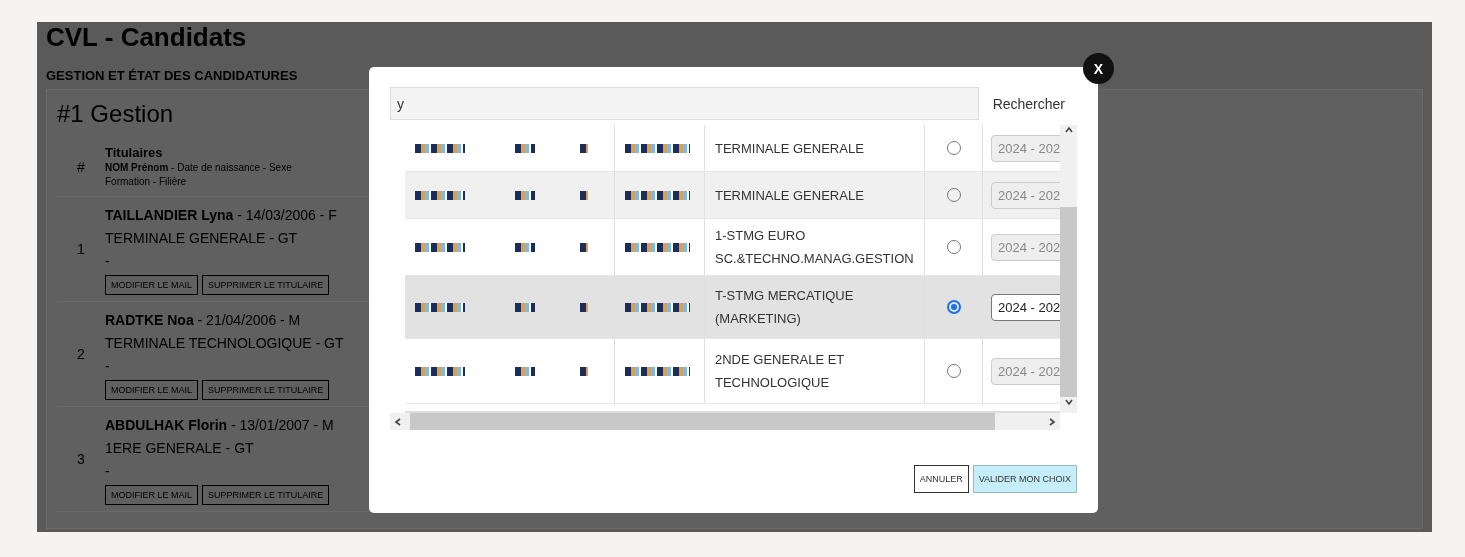 The width and height of the screenshot is (1465, 557). What do you see at coordinates (81, 354) in the screenshot?
I see `row-number: 2` at bounding box center [81, 354].